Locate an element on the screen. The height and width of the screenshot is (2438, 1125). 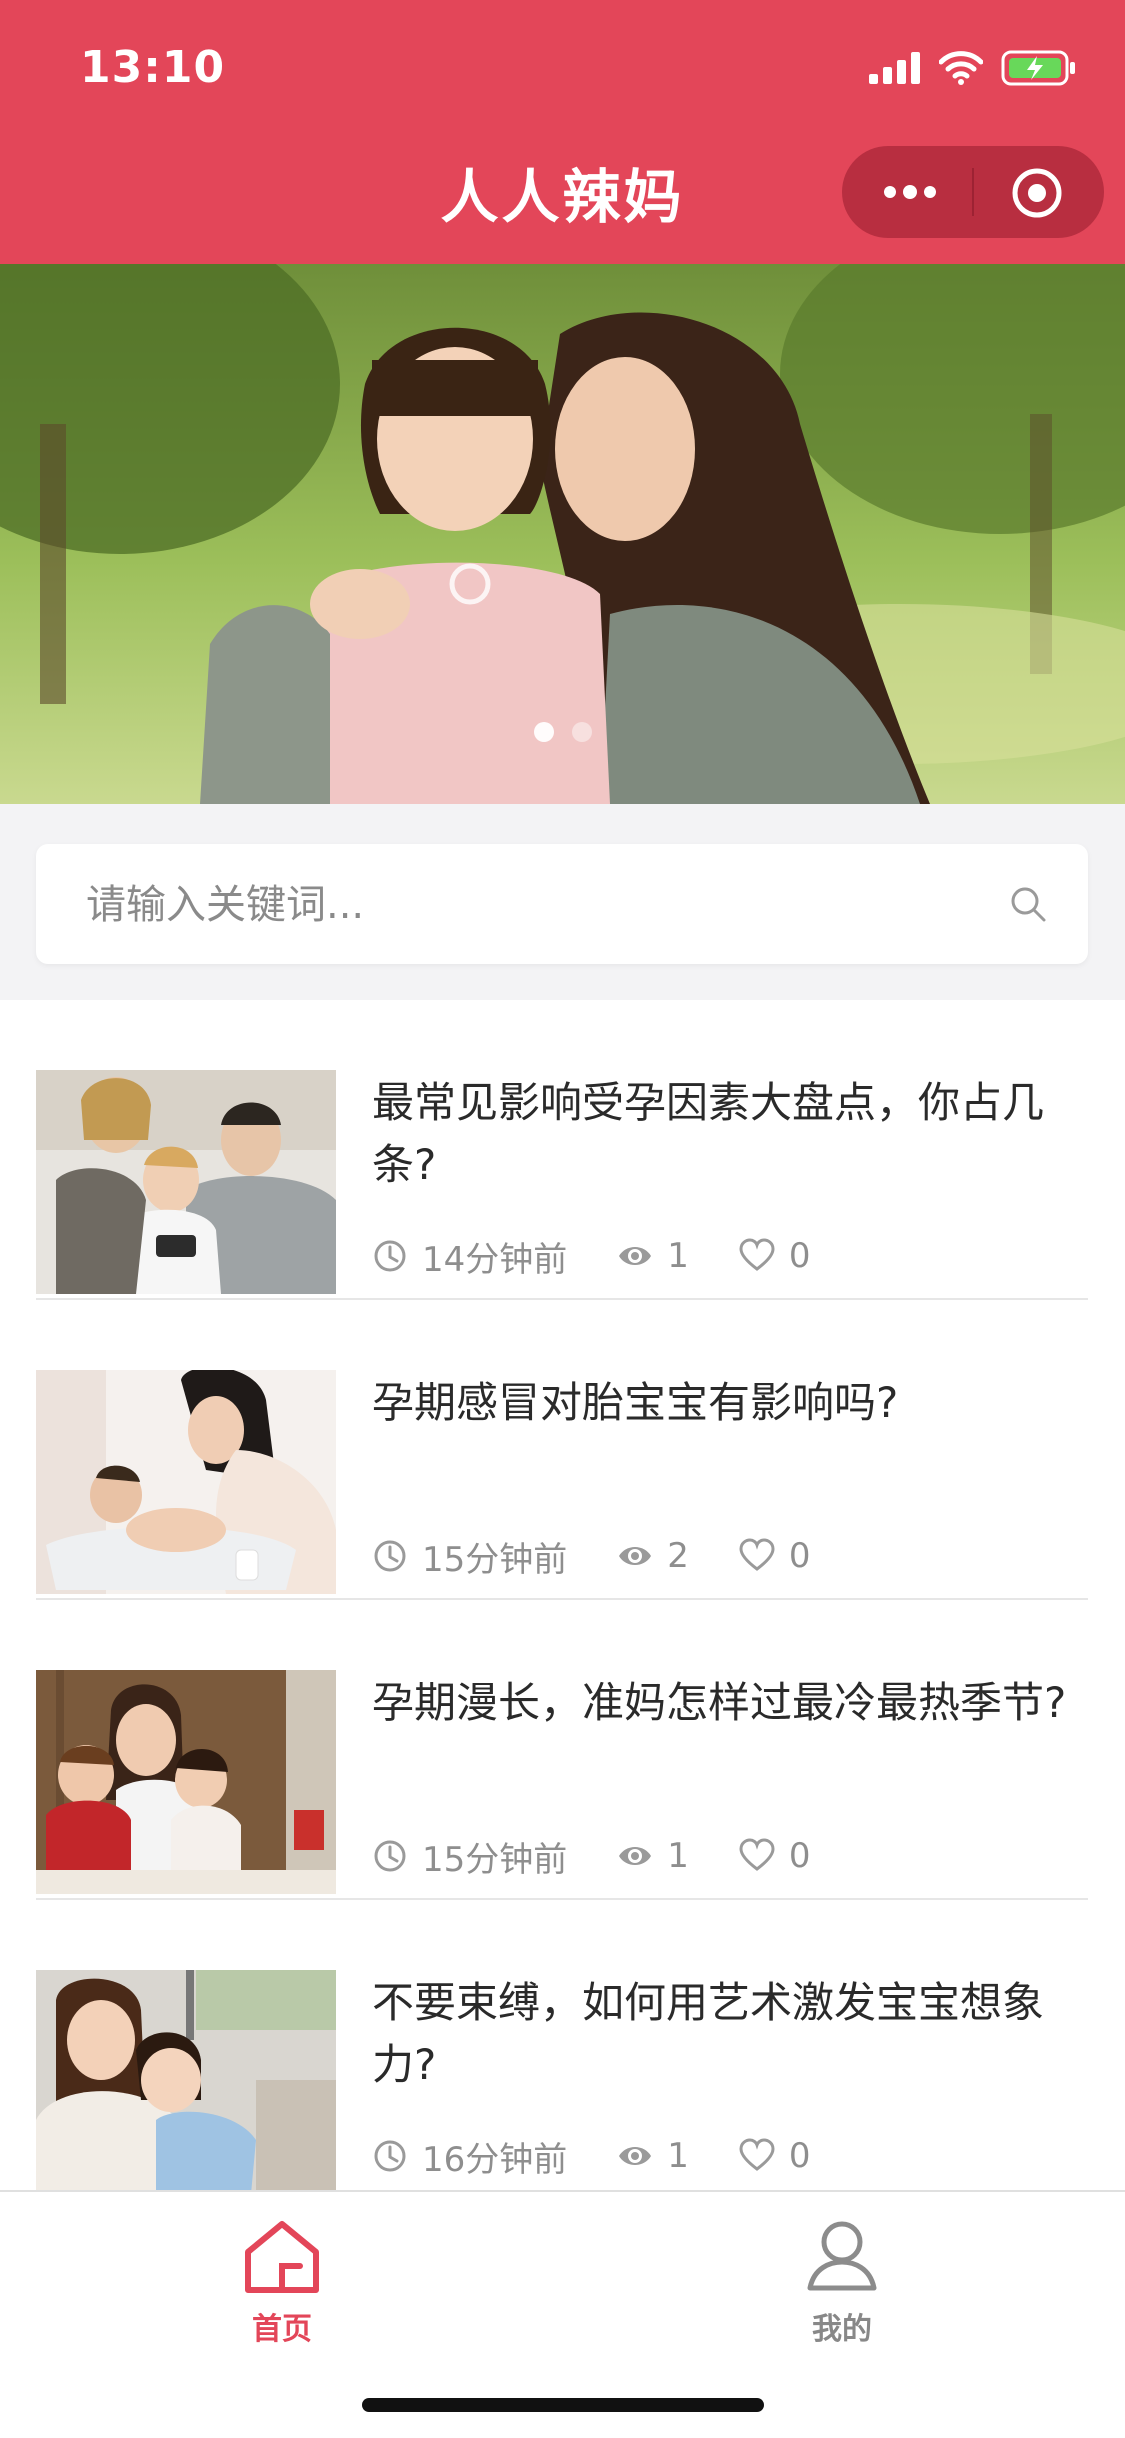
search-input is located at coordinates (536, 905).